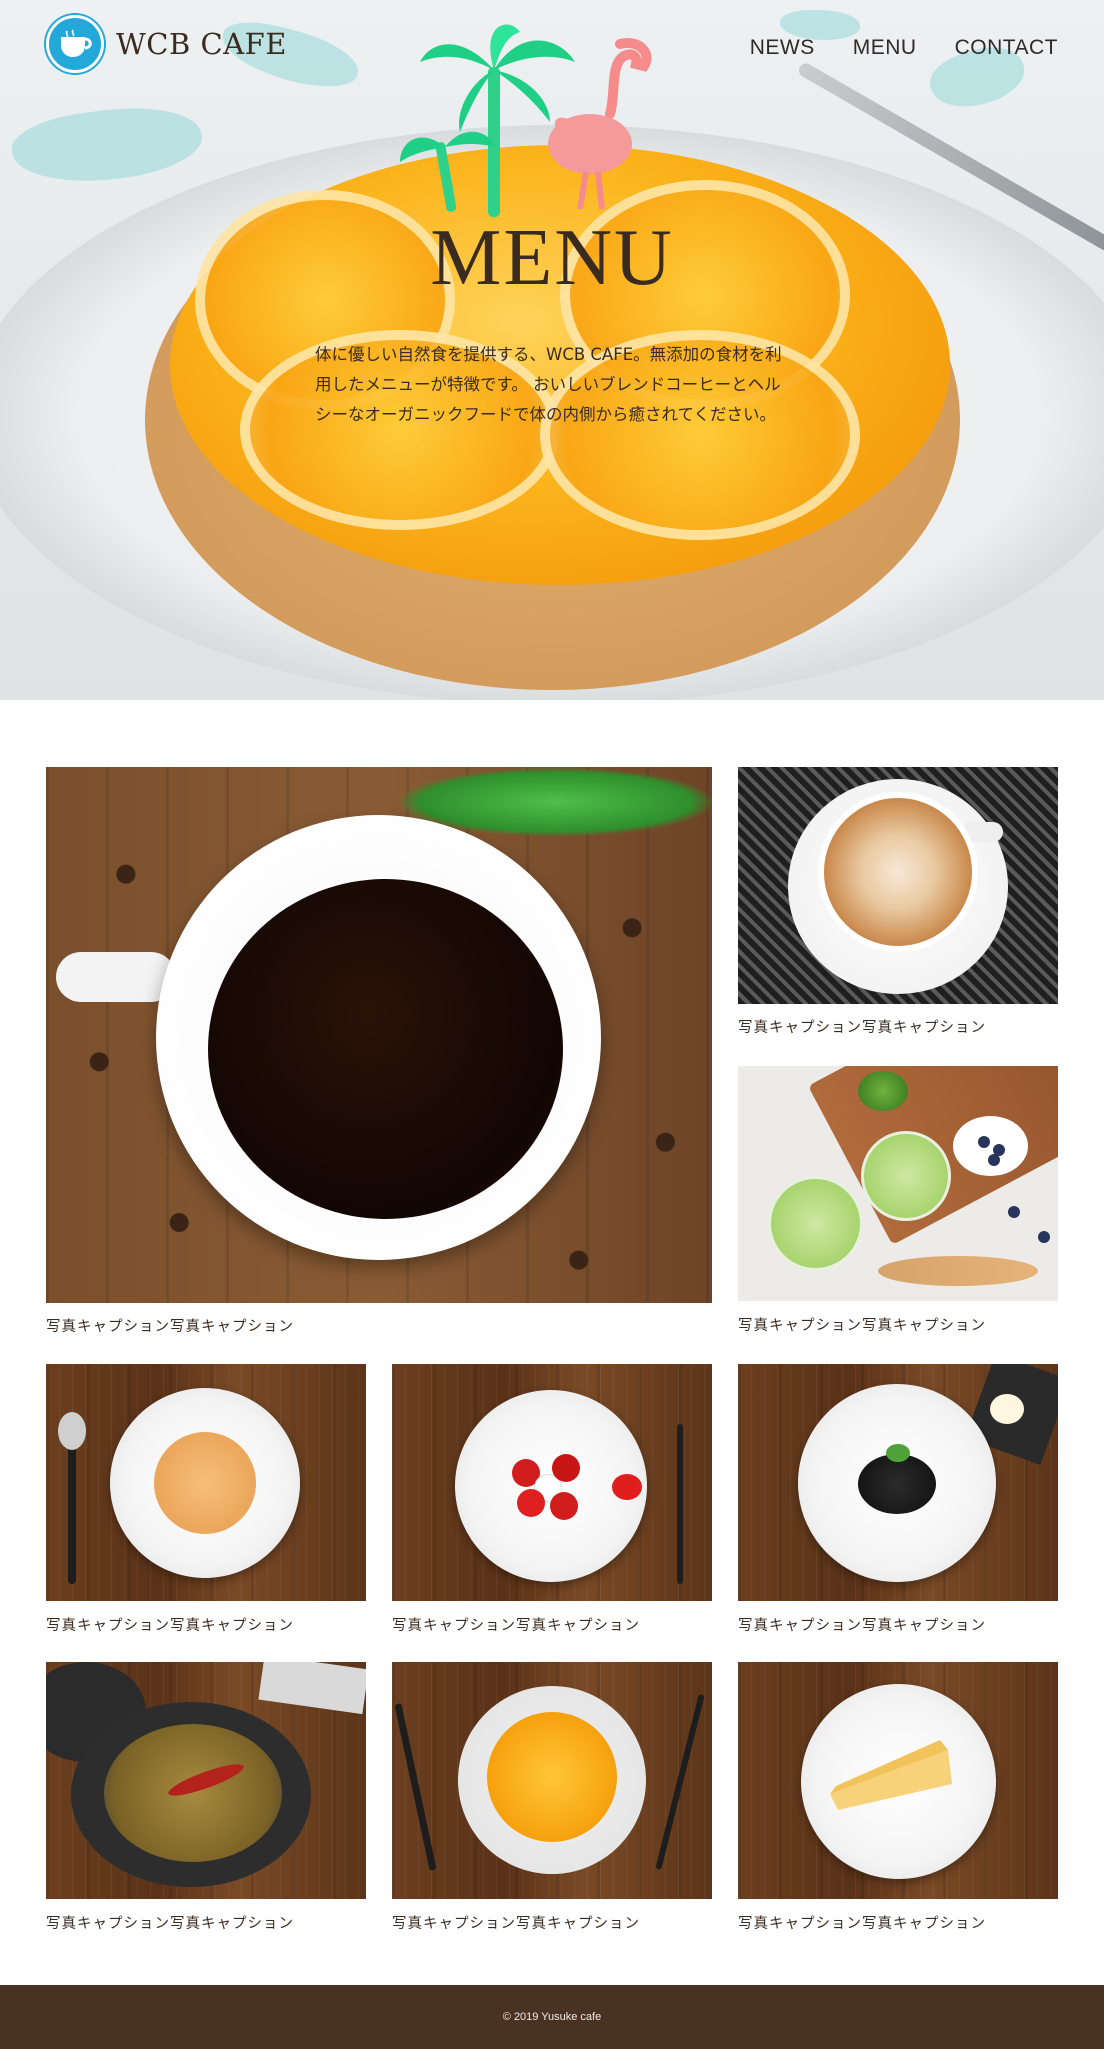 Image resolution: width=1104 pixels, height=2049 pixels. What do you see at coordinates (898, 872) in the screenshot?
I see `latte-cup-decoration` at bounding box center [898, 872].